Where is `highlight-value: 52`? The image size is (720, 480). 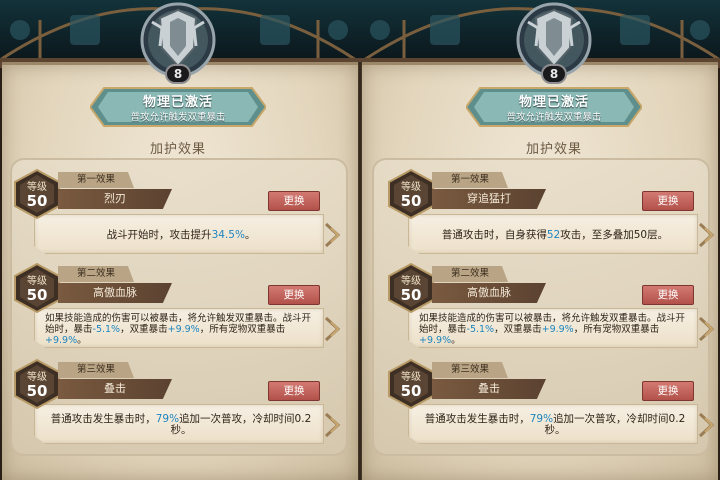
highlight-value: 52 is located at coordinates (553, 234).